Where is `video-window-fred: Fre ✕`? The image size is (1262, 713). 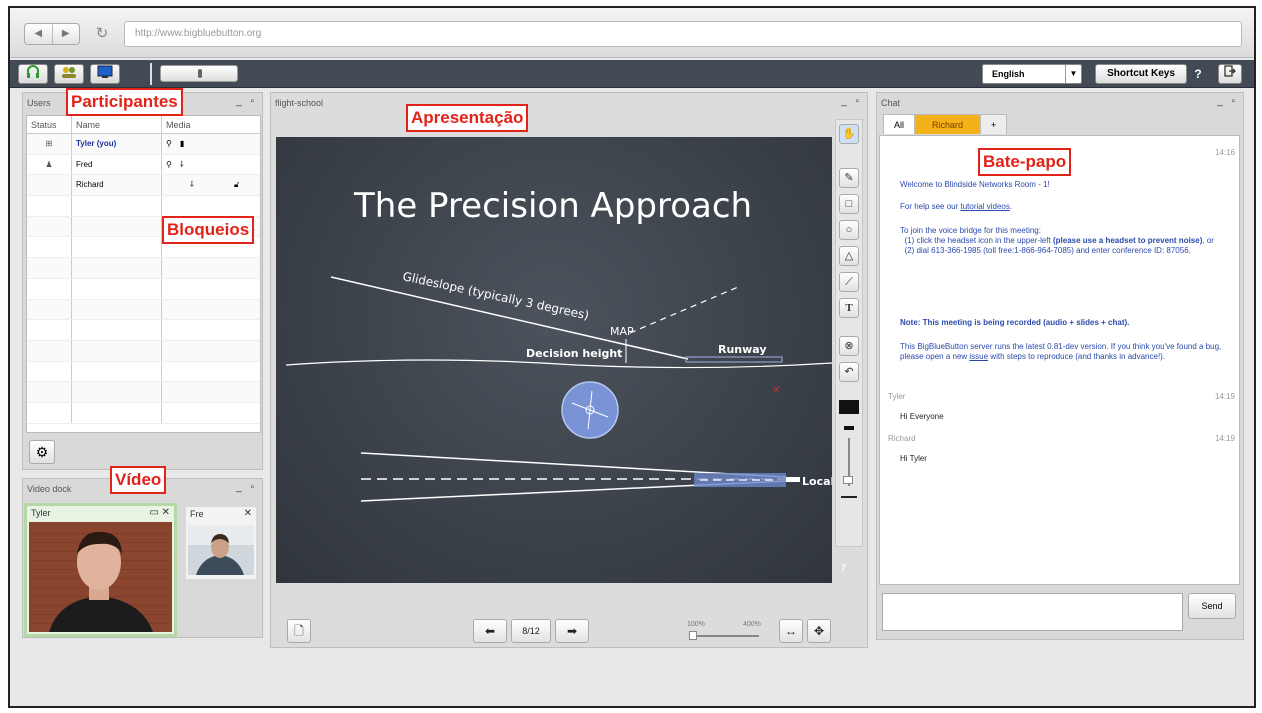
video-window-fred: Fre ✕ is located at coordinates (221, 543).